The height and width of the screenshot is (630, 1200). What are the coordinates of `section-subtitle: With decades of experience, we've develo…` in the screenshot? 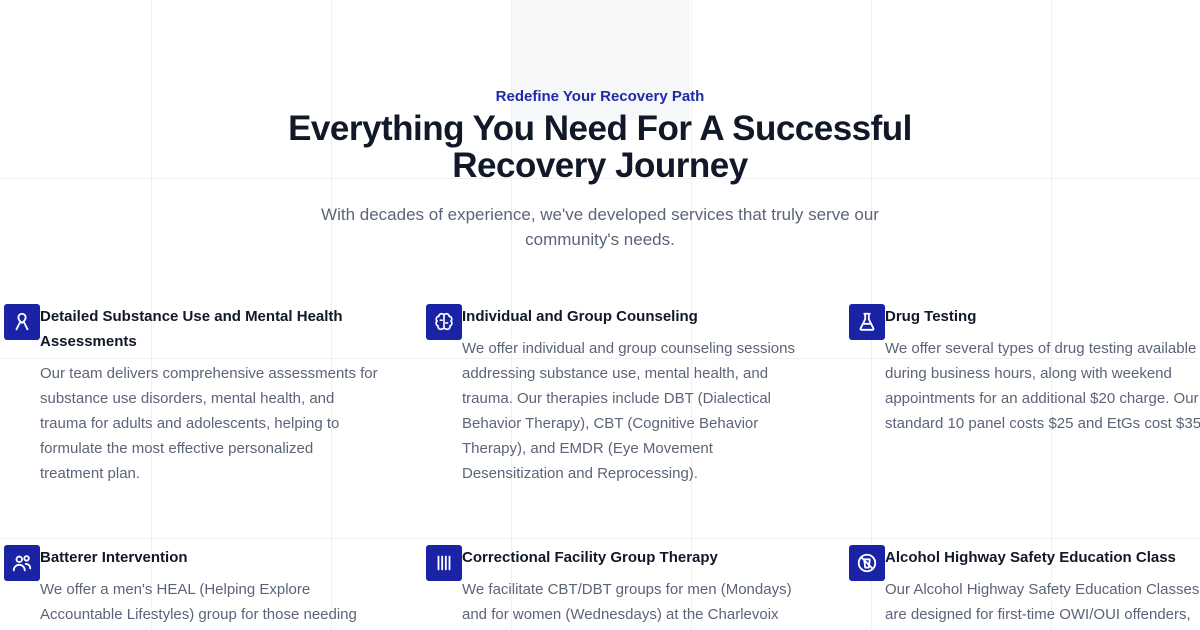 It's located at (600, 227).